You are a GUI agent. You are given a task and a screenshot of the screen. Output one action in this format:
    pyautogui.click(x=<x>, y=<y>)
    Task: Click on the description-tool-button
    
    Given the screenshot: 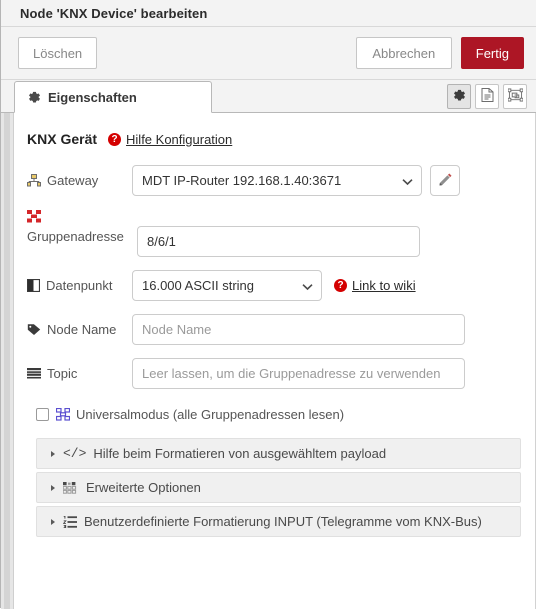 What is the action you would take?
    pyautogui.click(x=487, y=96)
    